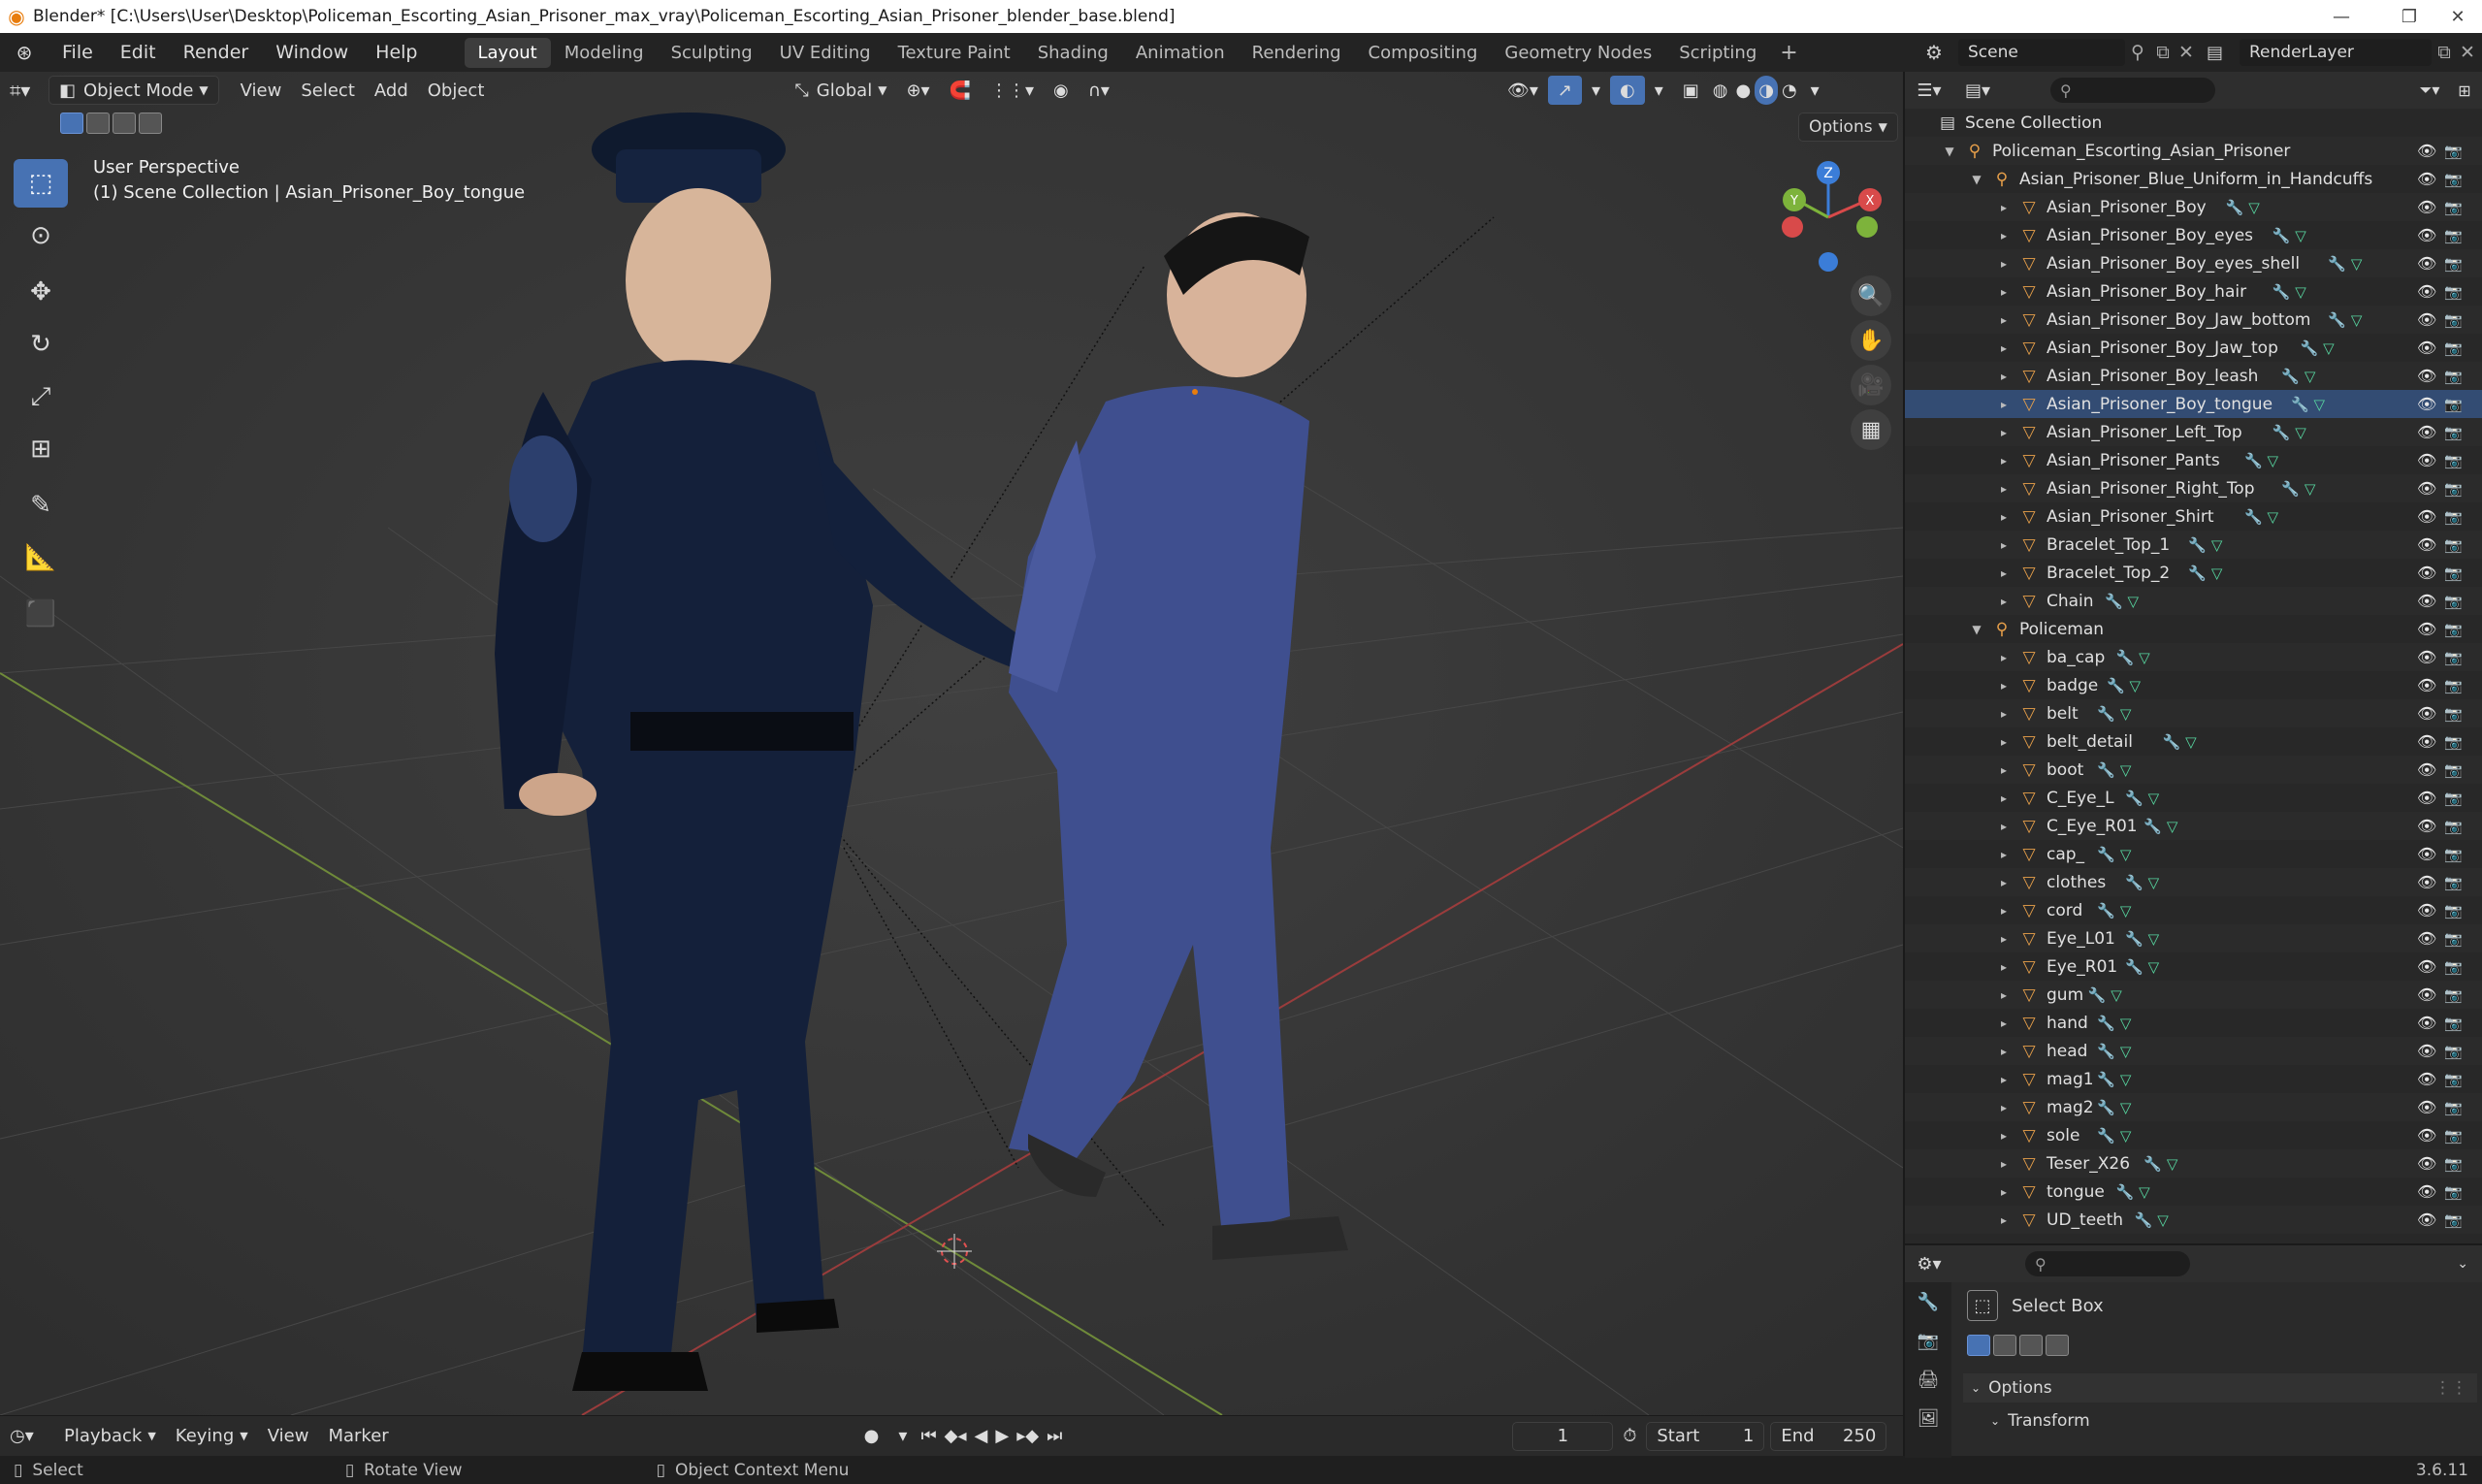 The image size is (2482, 1484). What do you see at coordinates (312, 52) in the screenshot?
I see `menu-window: Window` at bounding box center [312, 52].